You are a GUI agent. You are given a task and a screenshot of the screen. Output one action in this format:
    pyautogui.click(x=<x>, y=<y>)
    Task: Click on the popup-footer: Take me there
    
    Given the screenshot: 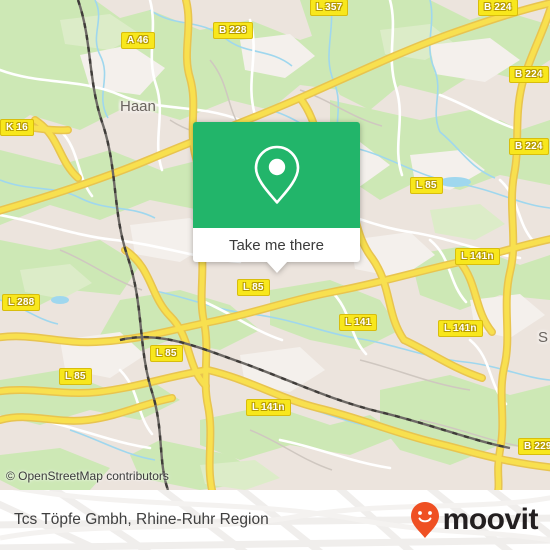 What is the action you would take?
    pyautogui.click(x=276, y=250)
    